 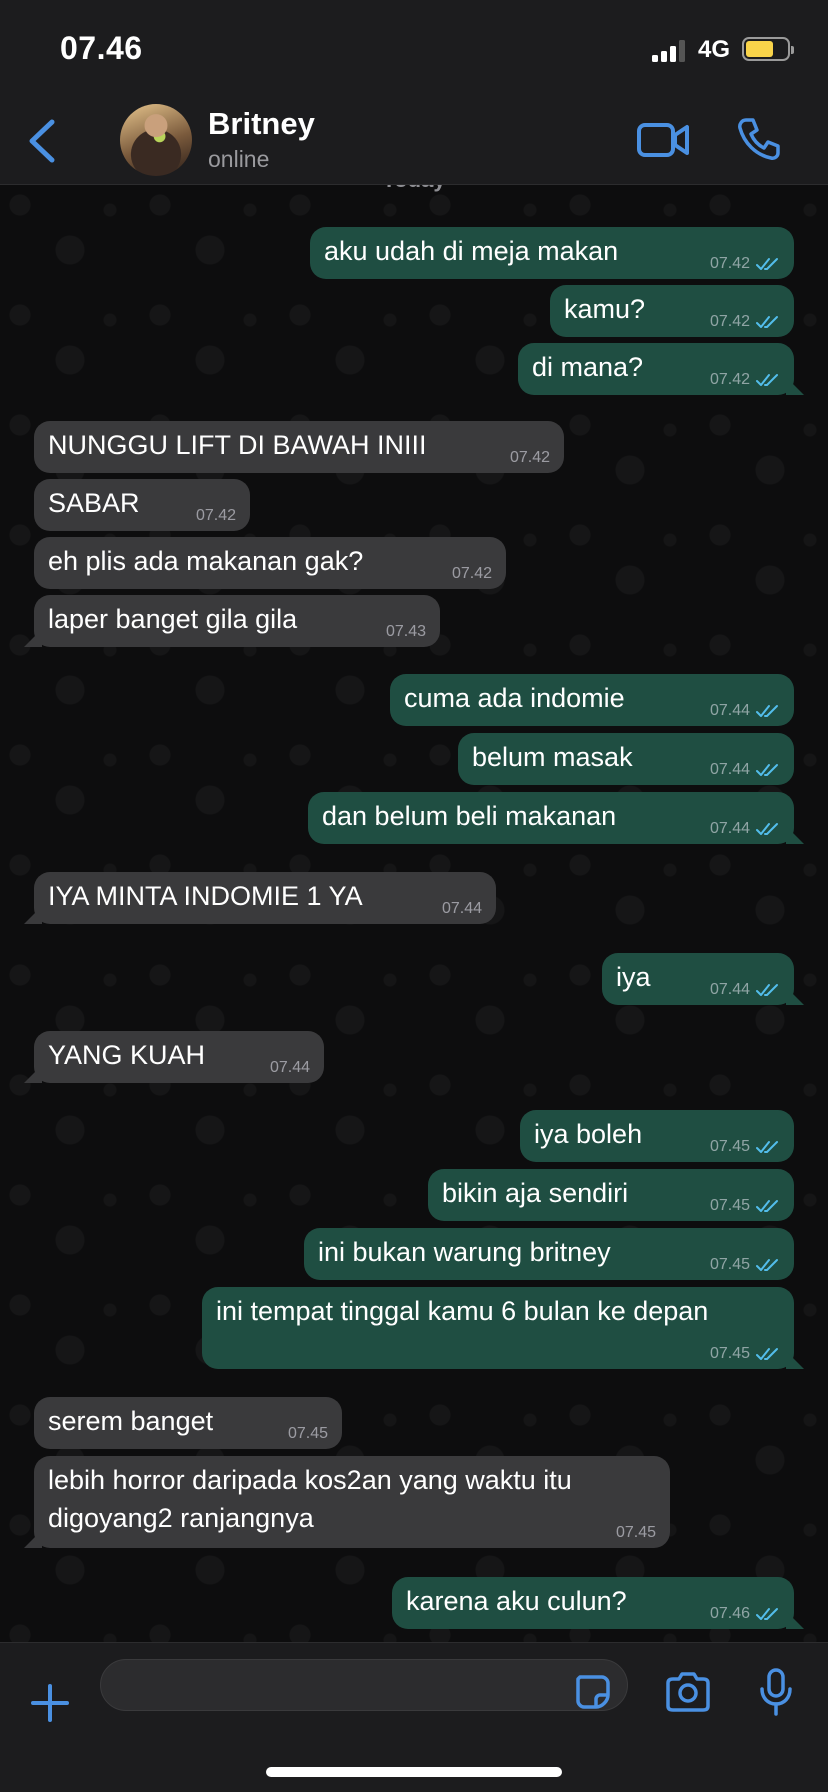 What do you see at coordinates (698, 979) in the screenshot?
I see `outgoing-message: iya 07.44` at bounding box center [698, 979].